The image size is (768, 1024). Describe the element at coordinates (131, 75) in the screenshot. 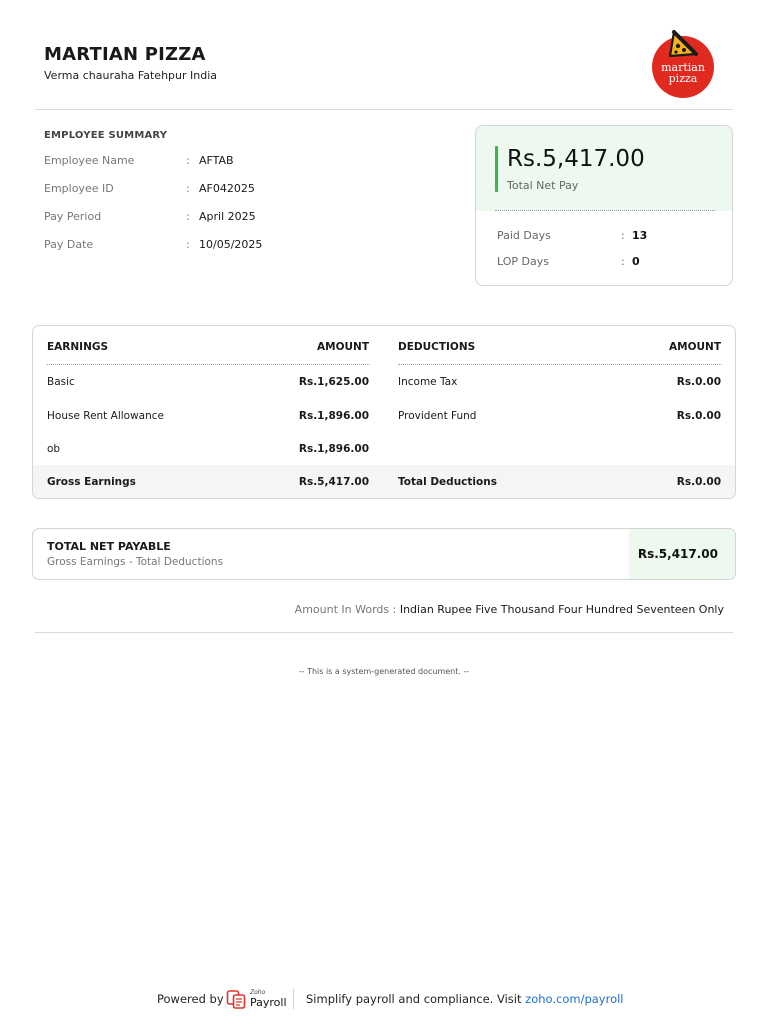

I see `company-address: Verma chauraha Fatehpur India` at that location.